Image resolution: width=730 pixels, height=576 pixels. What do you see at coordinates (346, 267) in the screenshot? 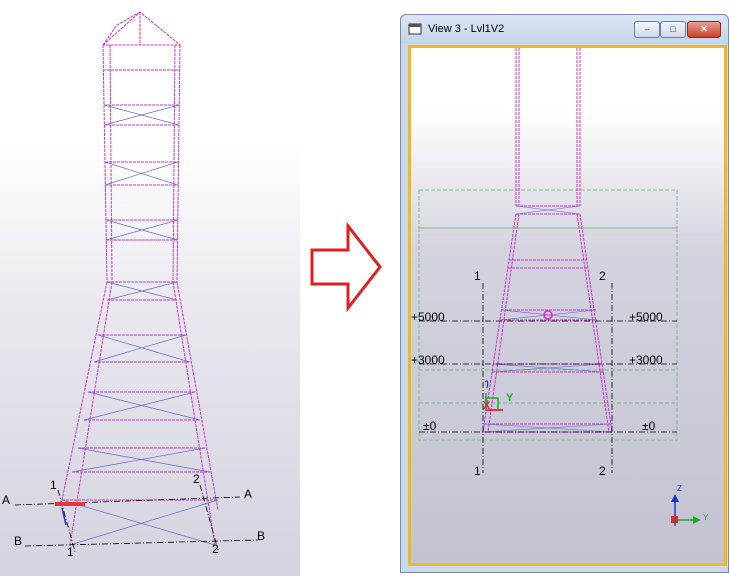
I see `transition-arrow-icon` at bounding box center [346, 267].